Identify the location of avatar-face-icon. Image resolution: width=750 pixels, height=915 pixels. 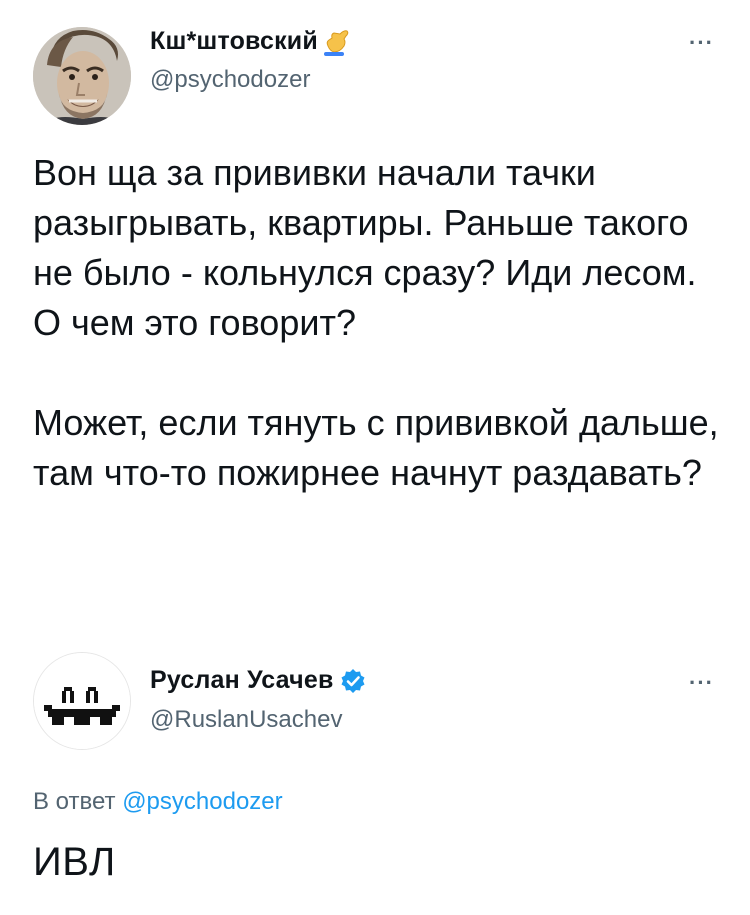
(82, 76).